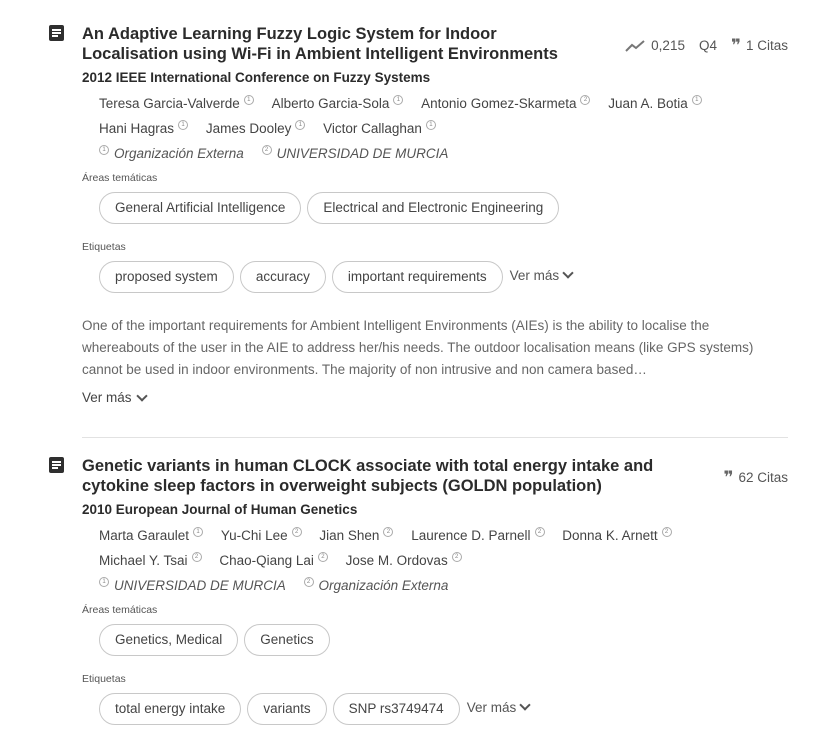  Describe the element at coordinates (256, 128) in the screenshot. I see `author-item: James Dooley 1` at that location.